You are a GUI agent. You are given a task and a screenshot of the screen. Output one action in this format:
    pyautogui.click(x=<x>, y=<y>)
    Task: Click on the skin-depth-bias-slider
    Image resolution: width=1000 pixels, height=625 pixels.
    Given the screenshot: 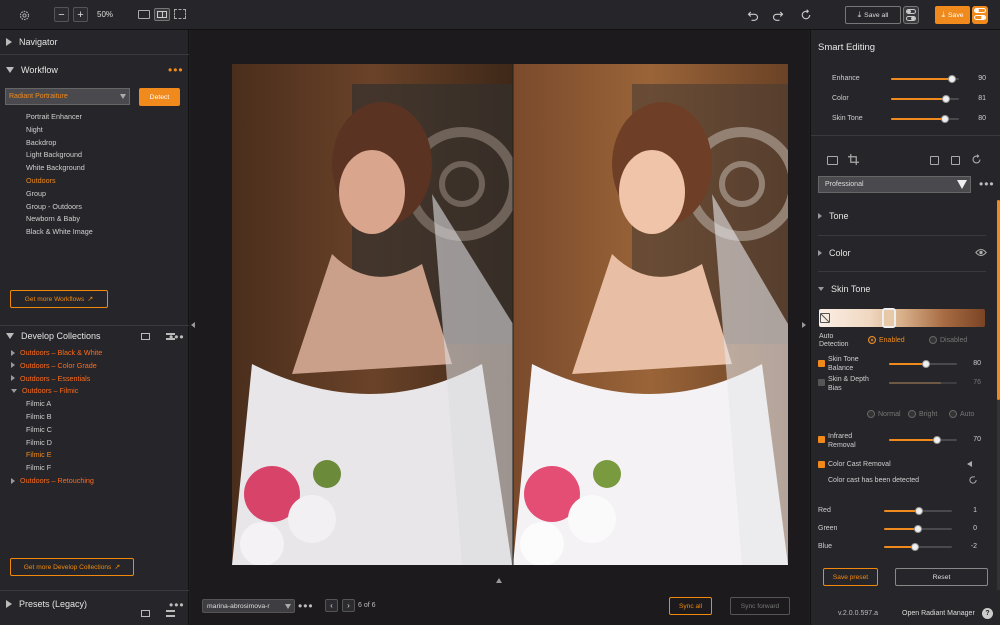 What is the action you would take?
    pyautogui.click(x=923, y=383)
    